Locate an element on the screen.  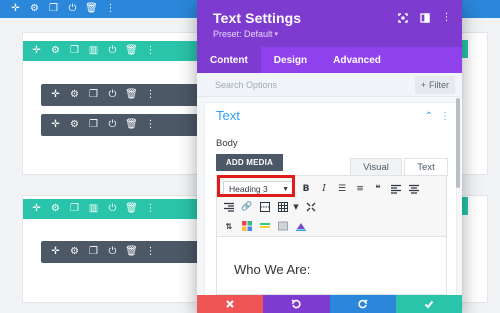
align-right-icon is located at coordinates (229, 207).